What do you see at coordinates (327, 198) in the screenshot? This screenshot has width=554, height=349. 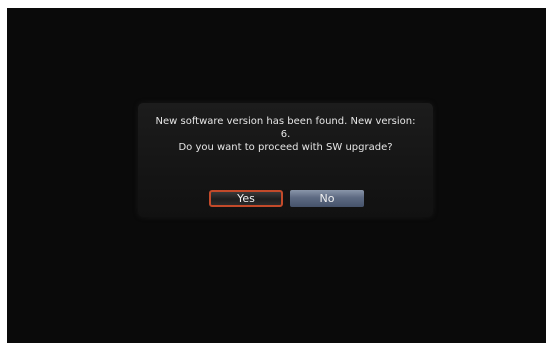 I see `no-button: No` at bounding box center [327, 198].